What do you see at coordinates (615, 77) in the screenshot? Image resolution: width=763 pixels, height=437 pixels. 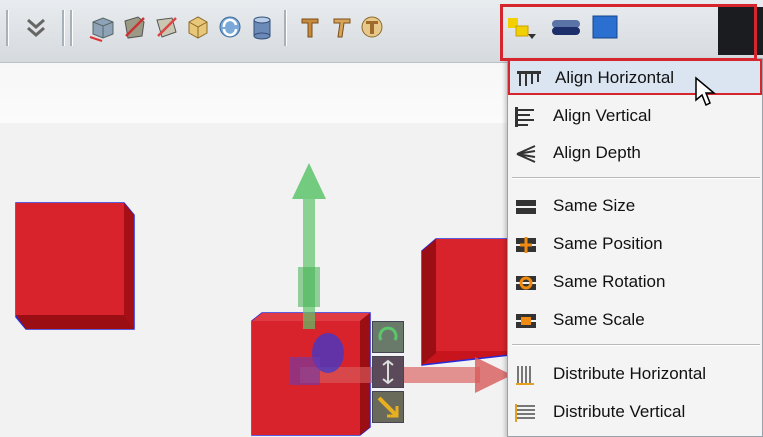 I see `menu-item-label: Align Horizontal` at bounding box center [615, 77].